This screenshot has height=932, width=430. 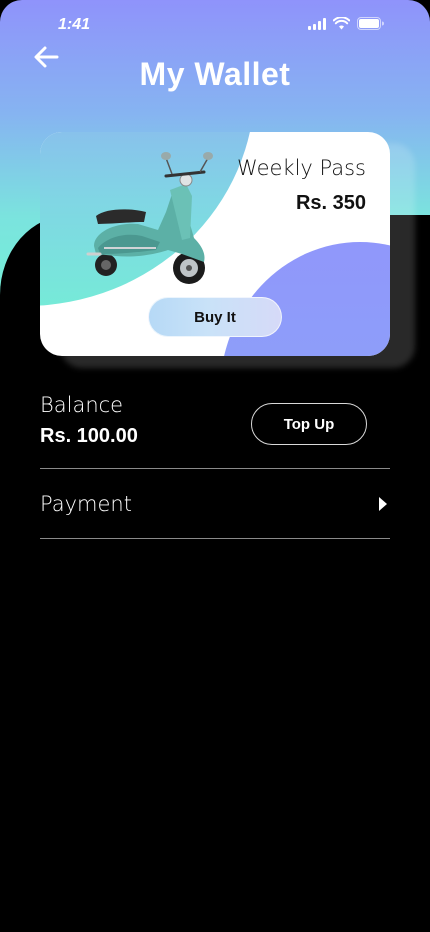 What do you see at coordinates (301, 168) in the screenshot?
I see `pass-name: Weekly Pass` at bounding box center [301, 168].